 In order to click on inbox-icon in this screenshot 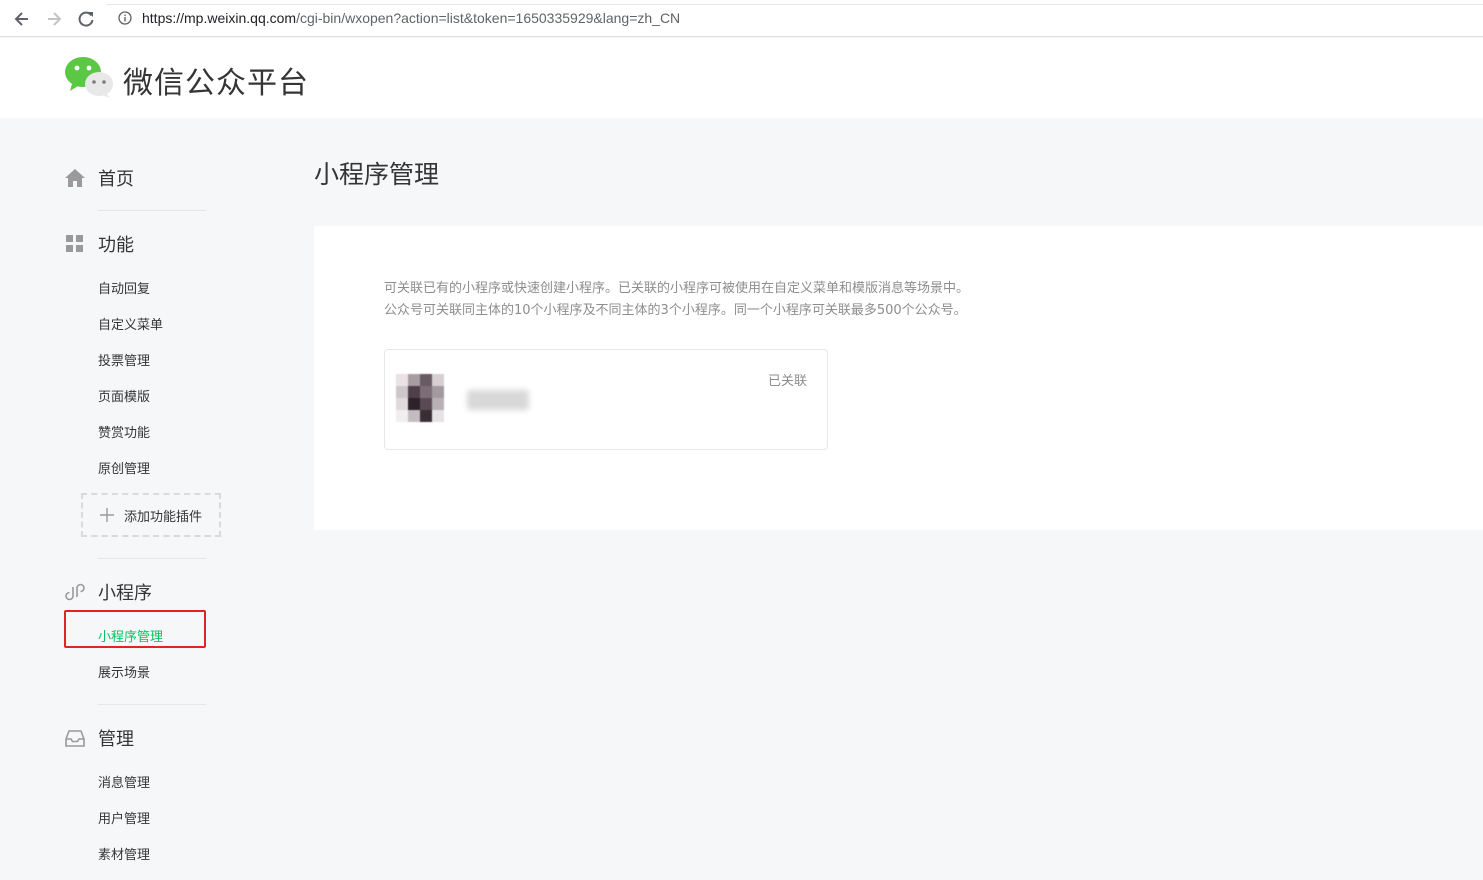, I will do `click(75, 738)`.